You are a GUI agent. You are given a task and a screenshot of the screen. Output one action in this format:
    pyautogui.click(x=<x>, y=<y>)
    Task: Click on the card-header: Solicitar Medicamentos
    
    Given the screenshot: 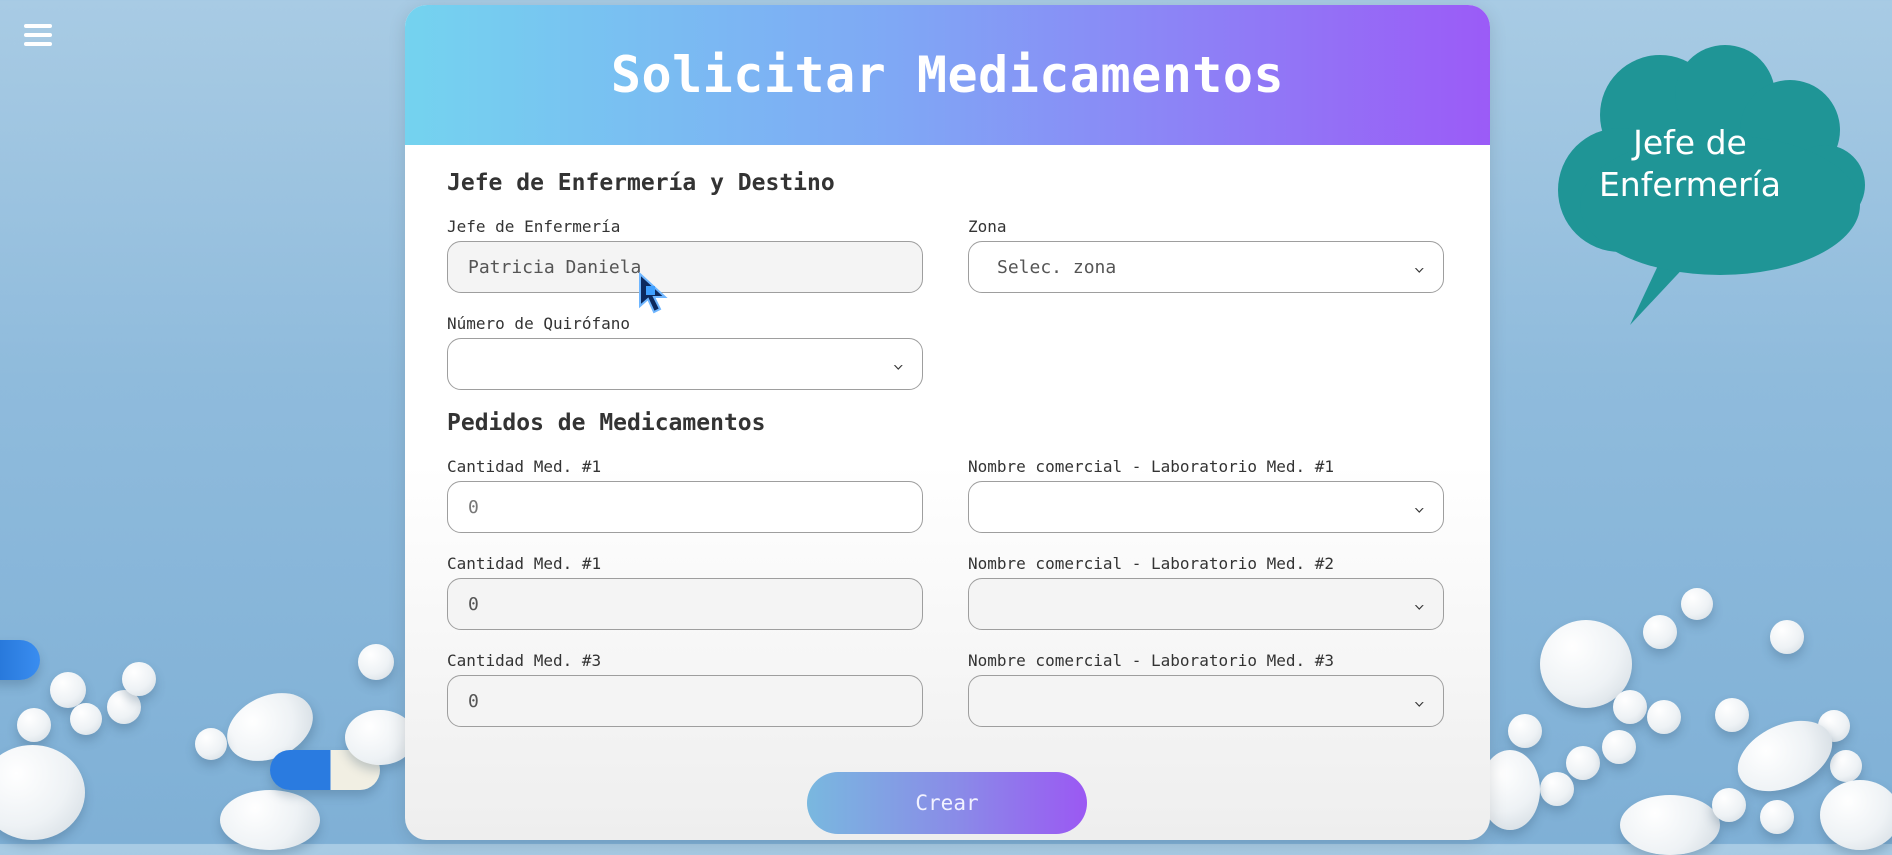 What is the action you would take?
    pyautogui.click(x=947, y=75)
    